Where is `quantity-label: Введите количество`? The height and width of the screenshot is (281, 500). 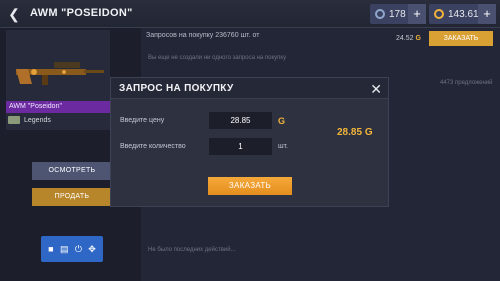
quantity-label: Введите количество is located at coordinates (153, 146).